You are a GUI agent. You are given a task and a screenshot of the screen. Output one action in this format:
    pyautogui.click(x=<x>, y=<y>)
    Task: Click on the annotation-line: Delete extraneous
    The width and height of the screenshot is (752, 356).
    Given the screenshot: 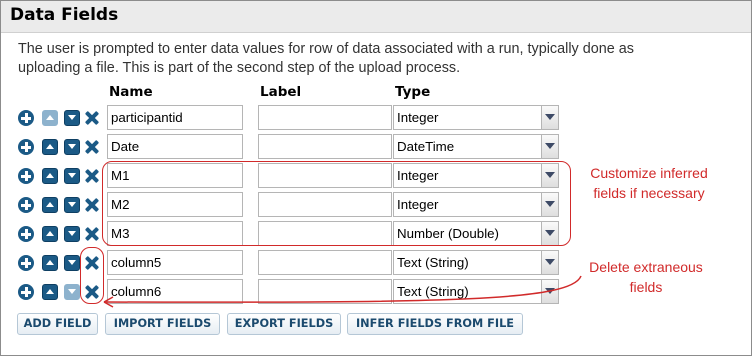 What is the action you would take?
    pyautogui.click(x=646, y=267)
    